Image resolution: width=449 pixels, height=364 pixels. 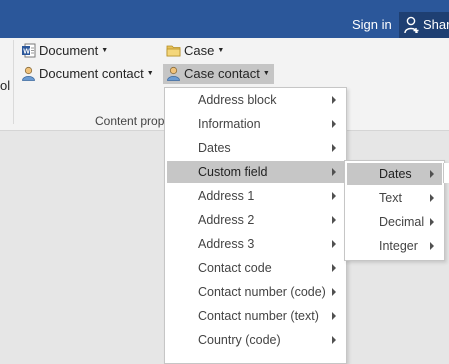 I want to click on share-label: Share, so click(x=436, y=24).